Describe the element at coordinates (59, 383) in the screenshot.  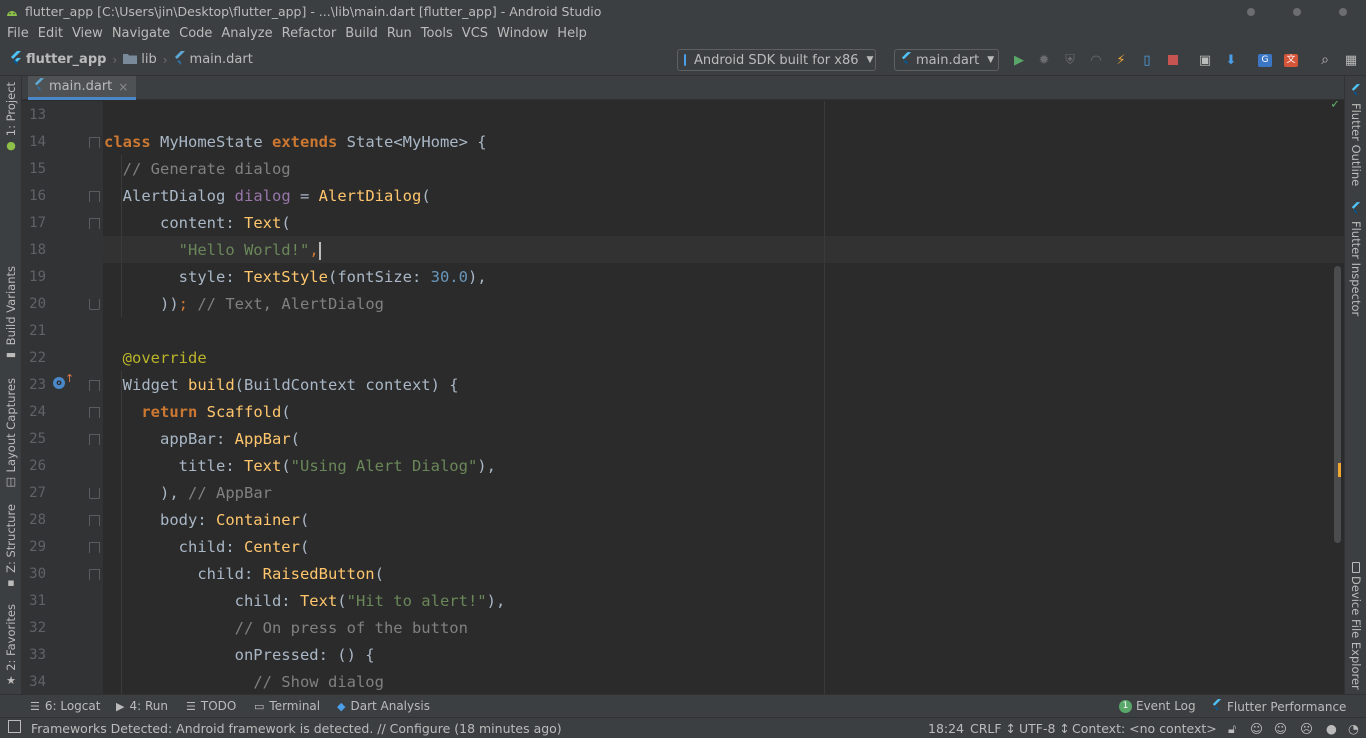
I see `override-method-icon: o` at that location.